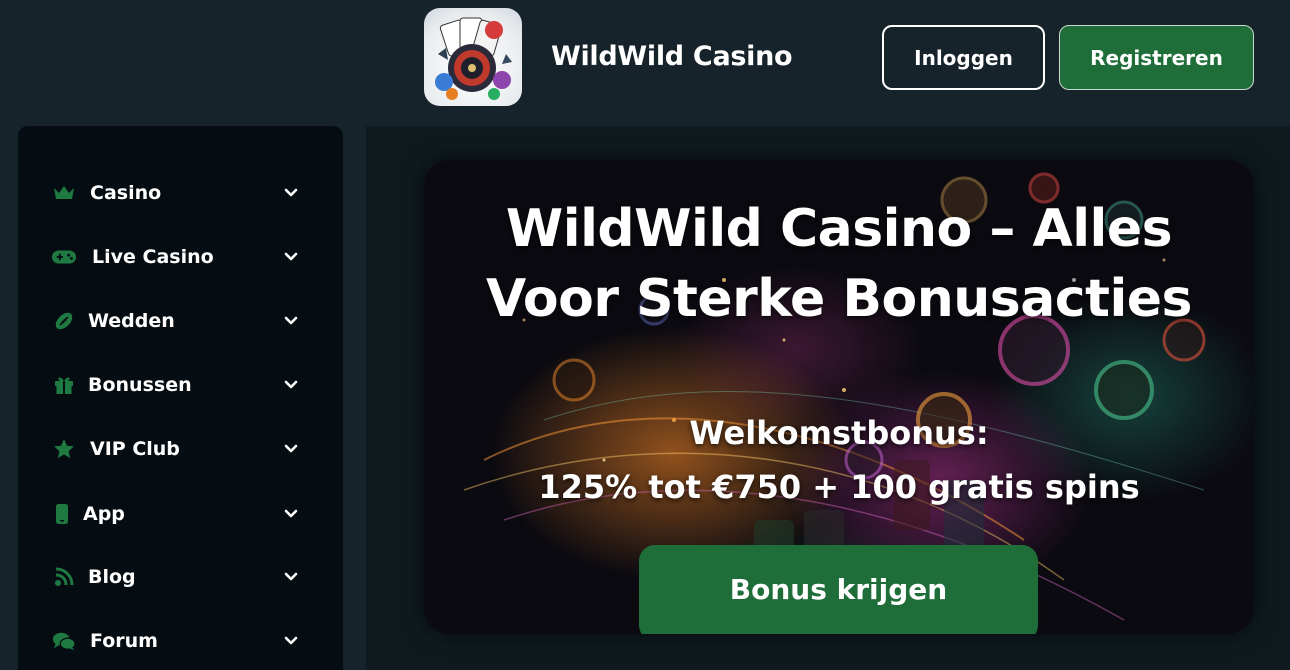  Describe the element at coordinates (839, 229) in the screenshot. I see `hero-title-line: WildWild Casino – Alles` at that location.